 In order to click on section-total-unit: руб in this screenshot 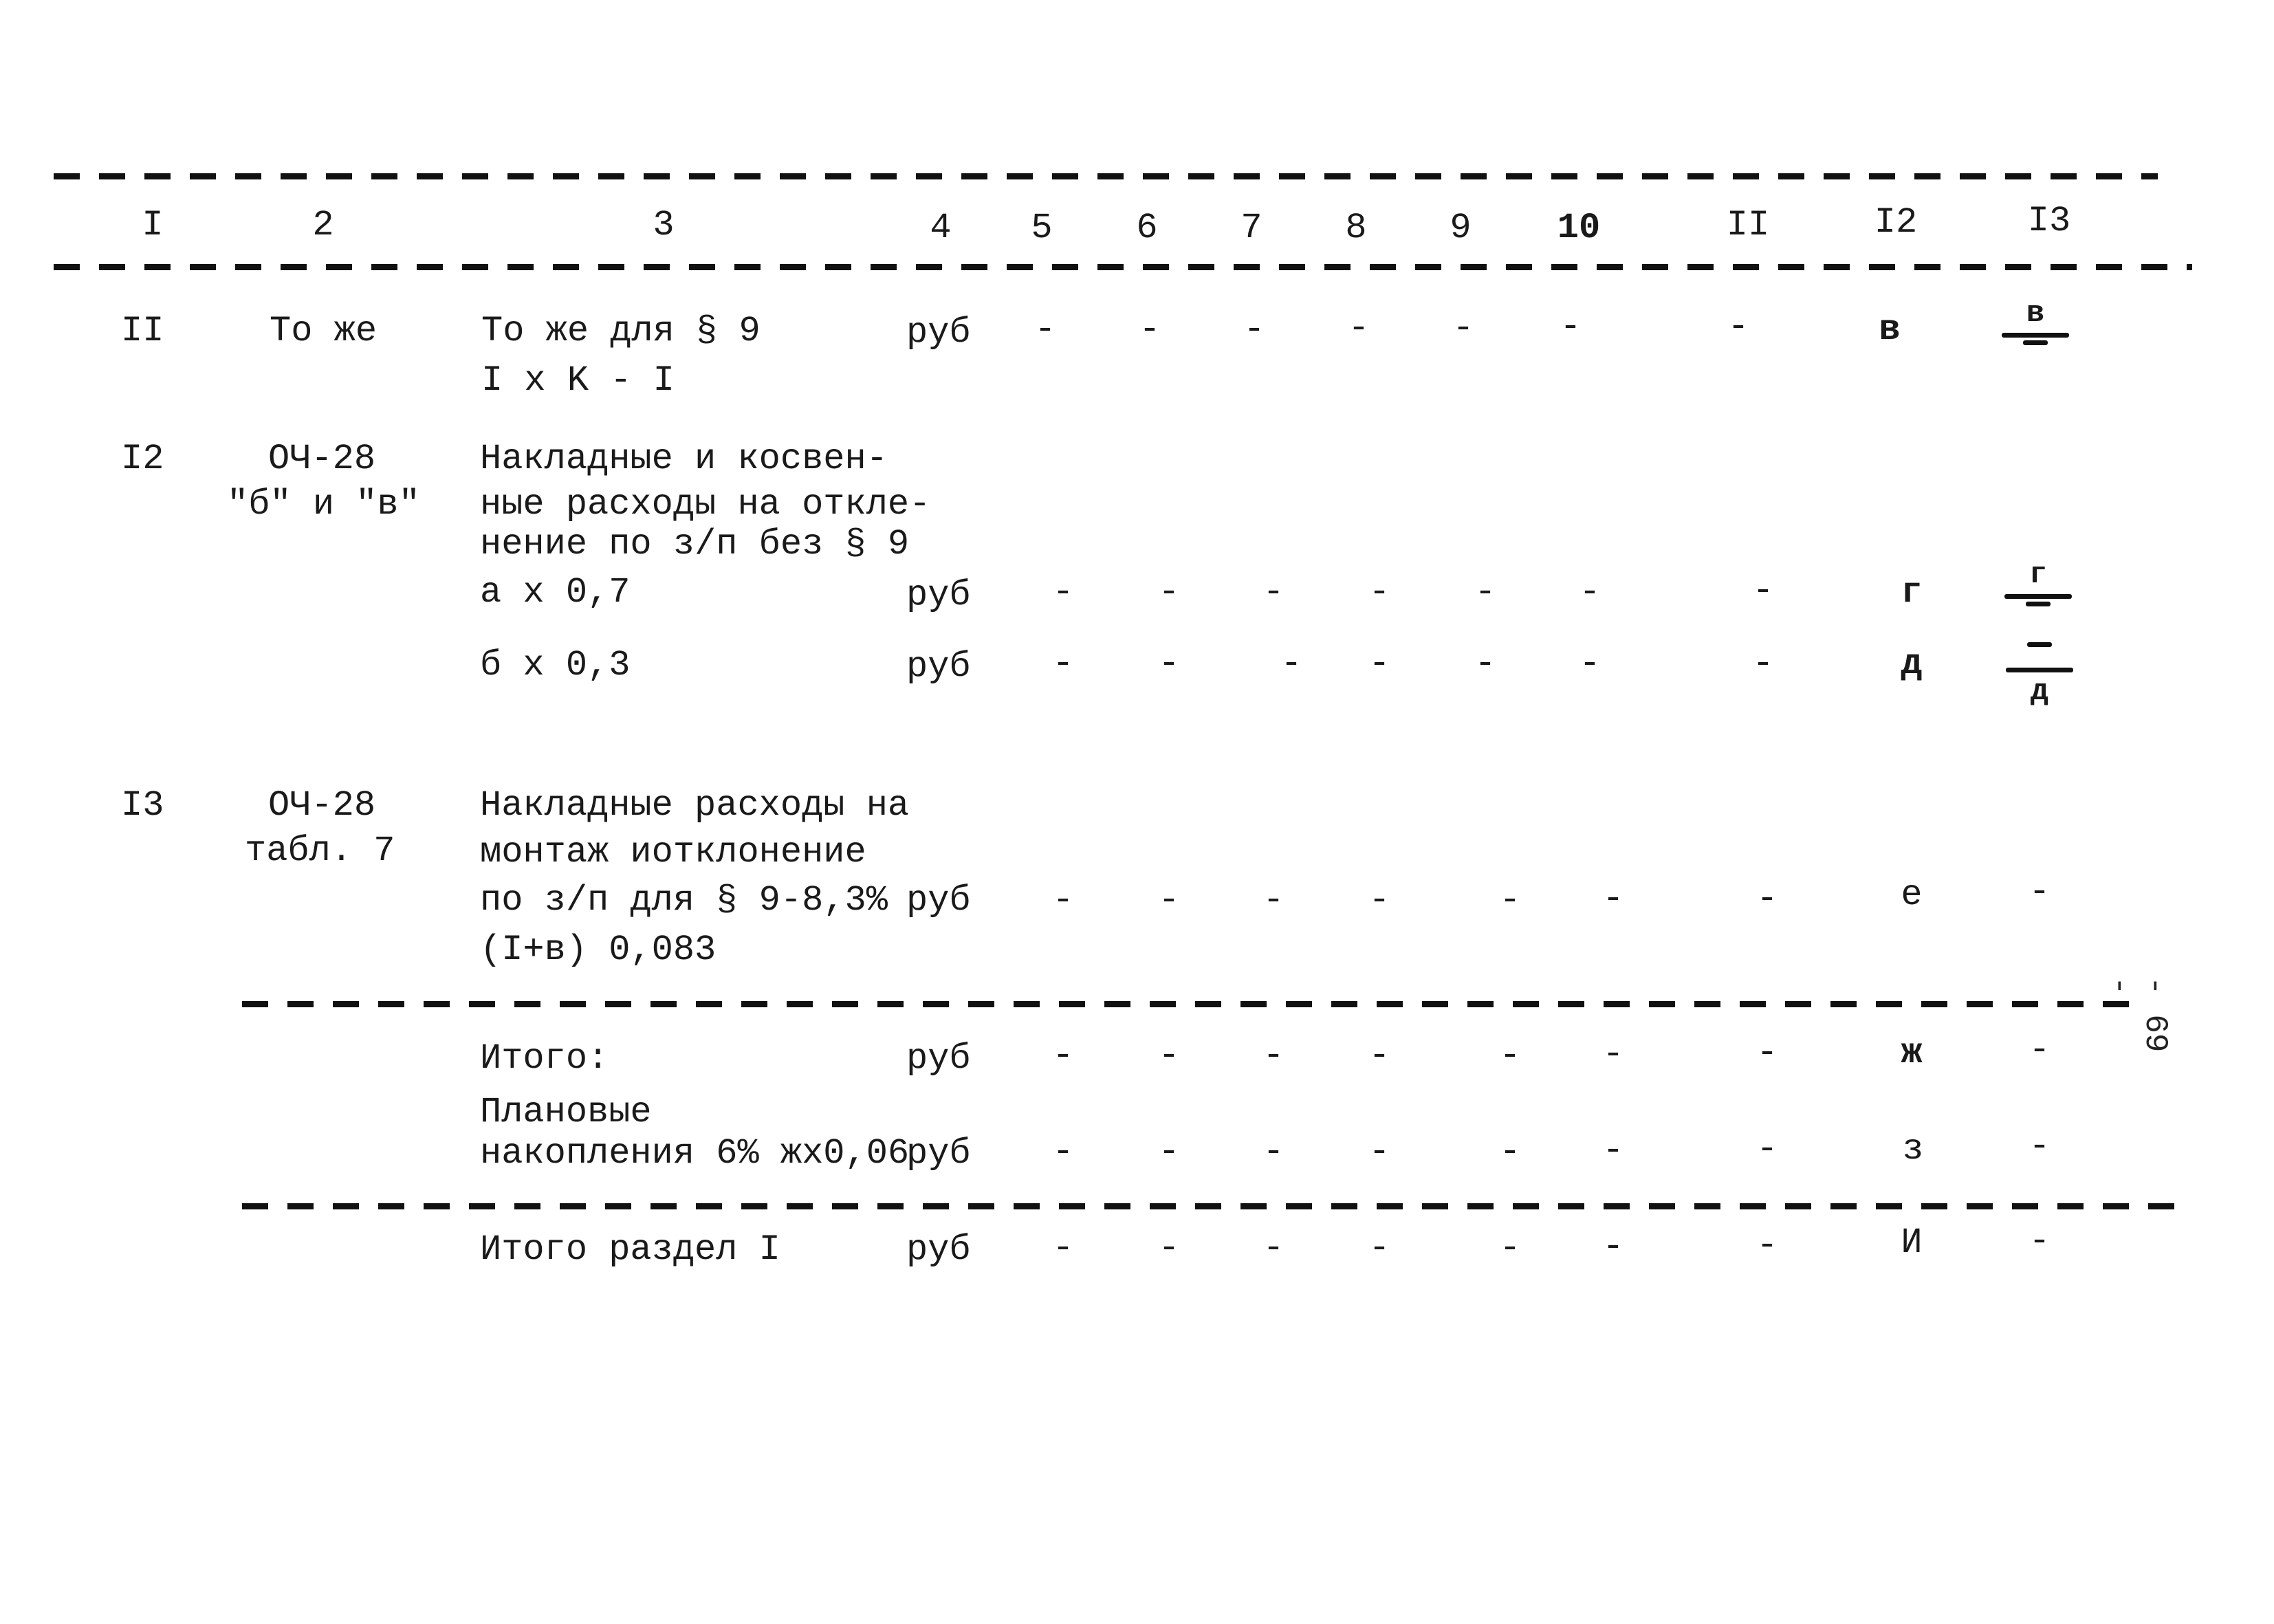, I will do `click(938, 1249)`.